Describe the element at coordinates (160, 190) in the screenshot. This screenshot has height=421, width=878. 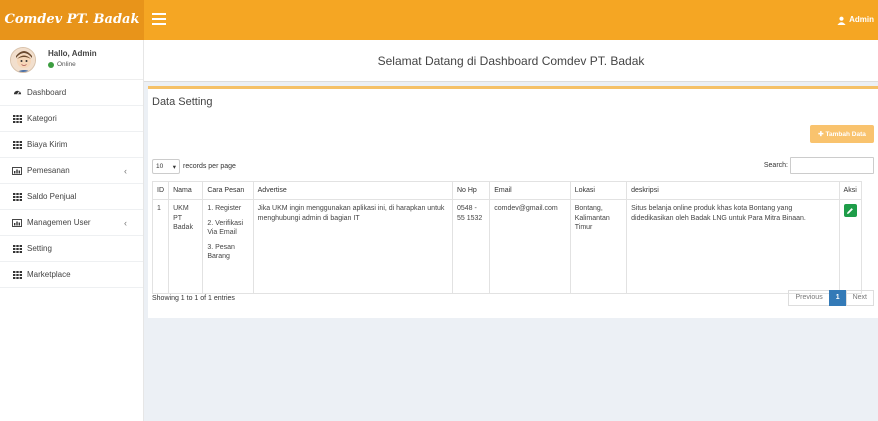
I see `column-header-id: ID` at that location.